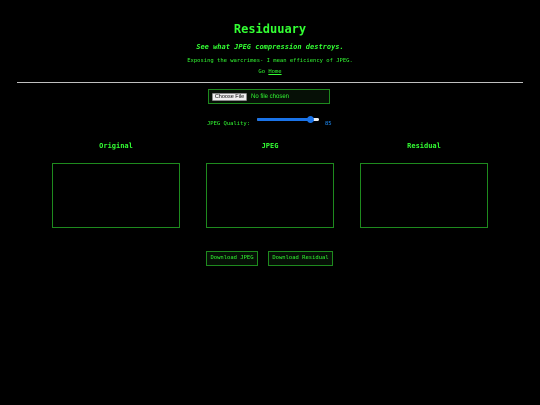  What do you see at coordinates (274, 72) in the screenshot?
I see `home-link: Home` at bounding box center [274, 72].